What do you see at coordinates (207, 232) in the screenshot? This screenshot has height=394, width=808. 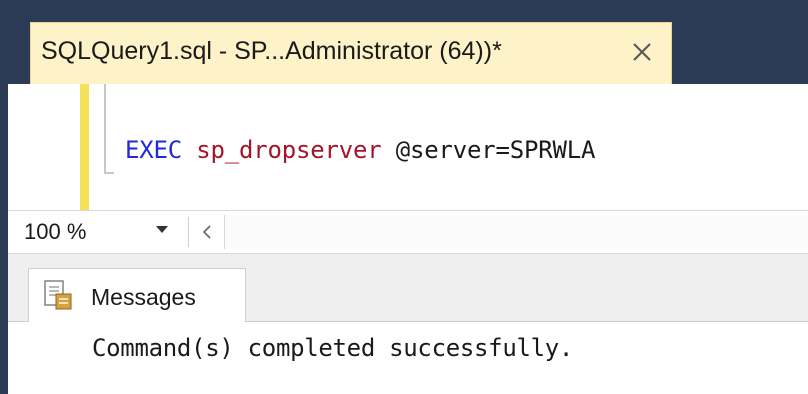 I see `scroll-left-icon` at bounding box center [207, 232].